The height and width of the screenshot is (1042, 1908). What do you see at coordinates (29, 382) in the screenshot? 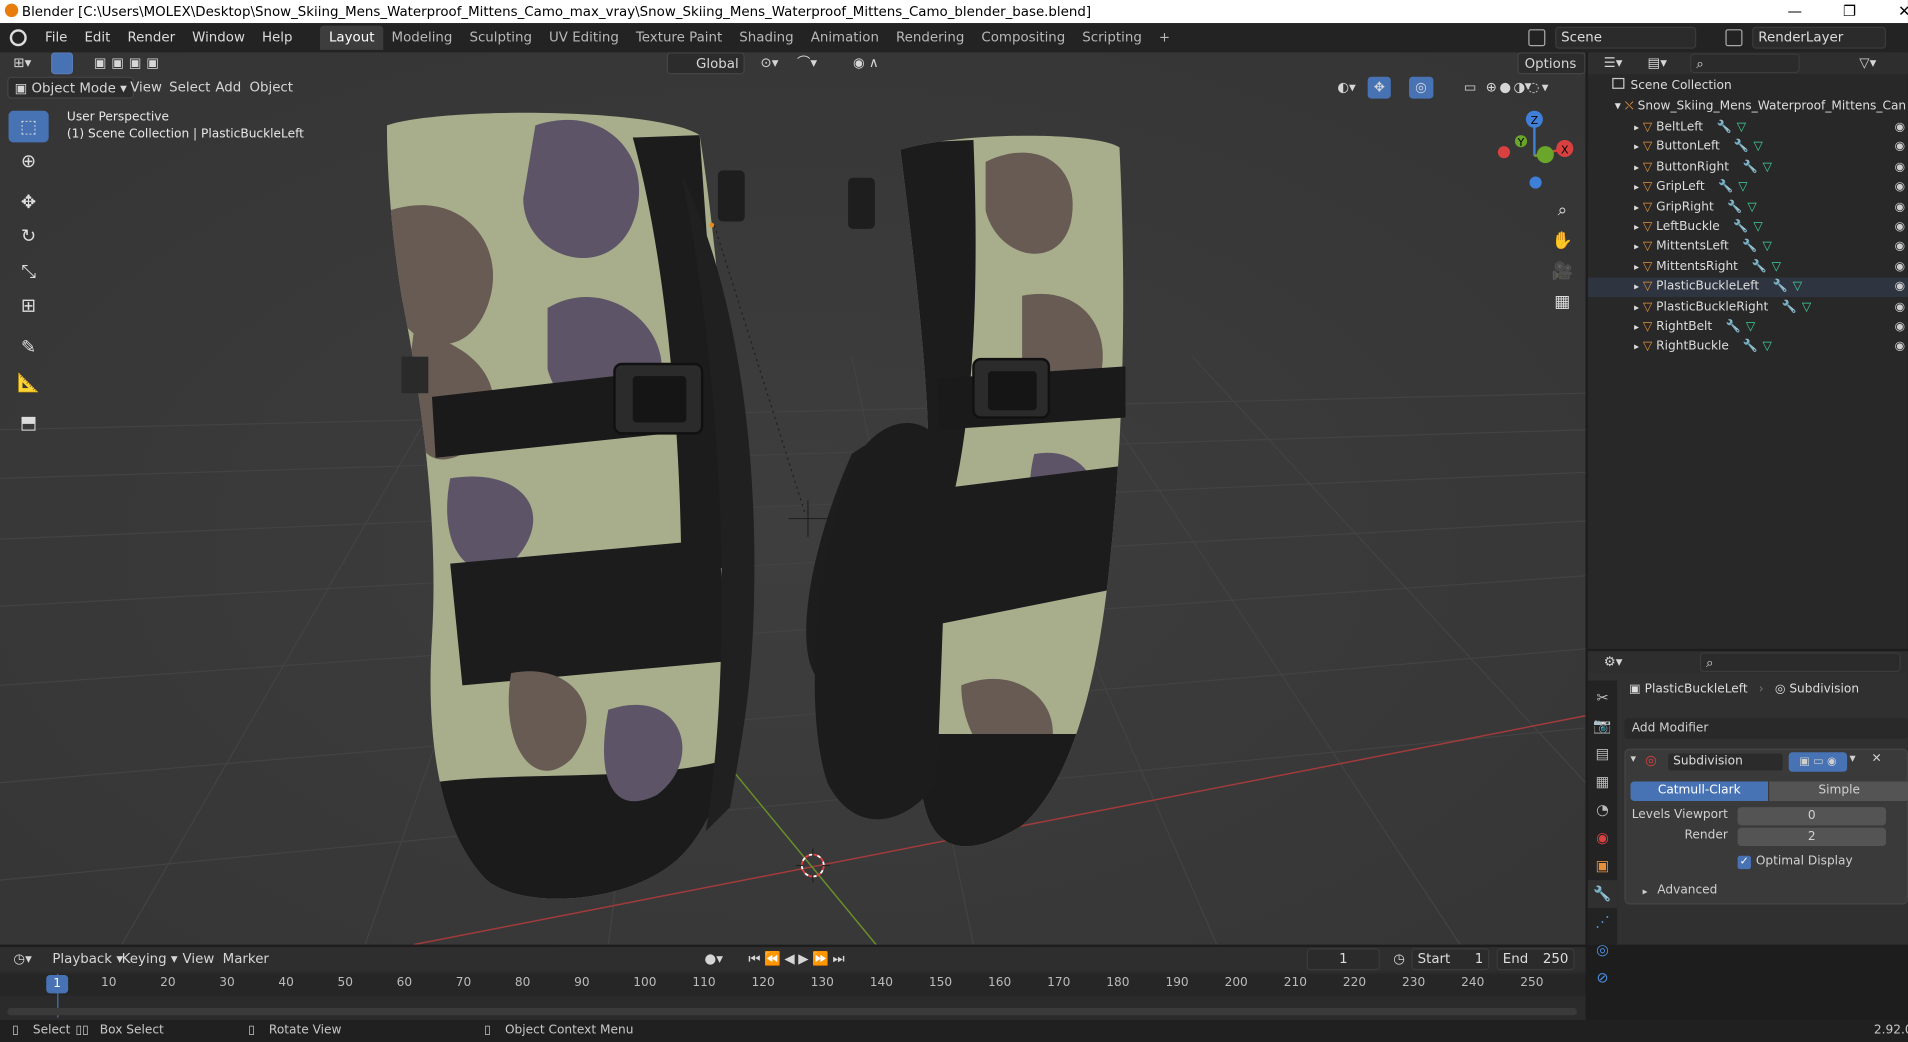
I see `measure-tool-icon: 📐` at bounding box center [29, 382].